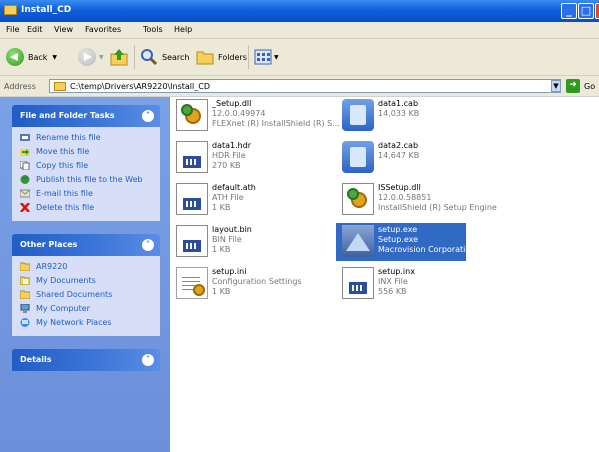 This screenshot has width=599, height=452. I want to click on place-ar9220: AR9220, so click(86, 267).